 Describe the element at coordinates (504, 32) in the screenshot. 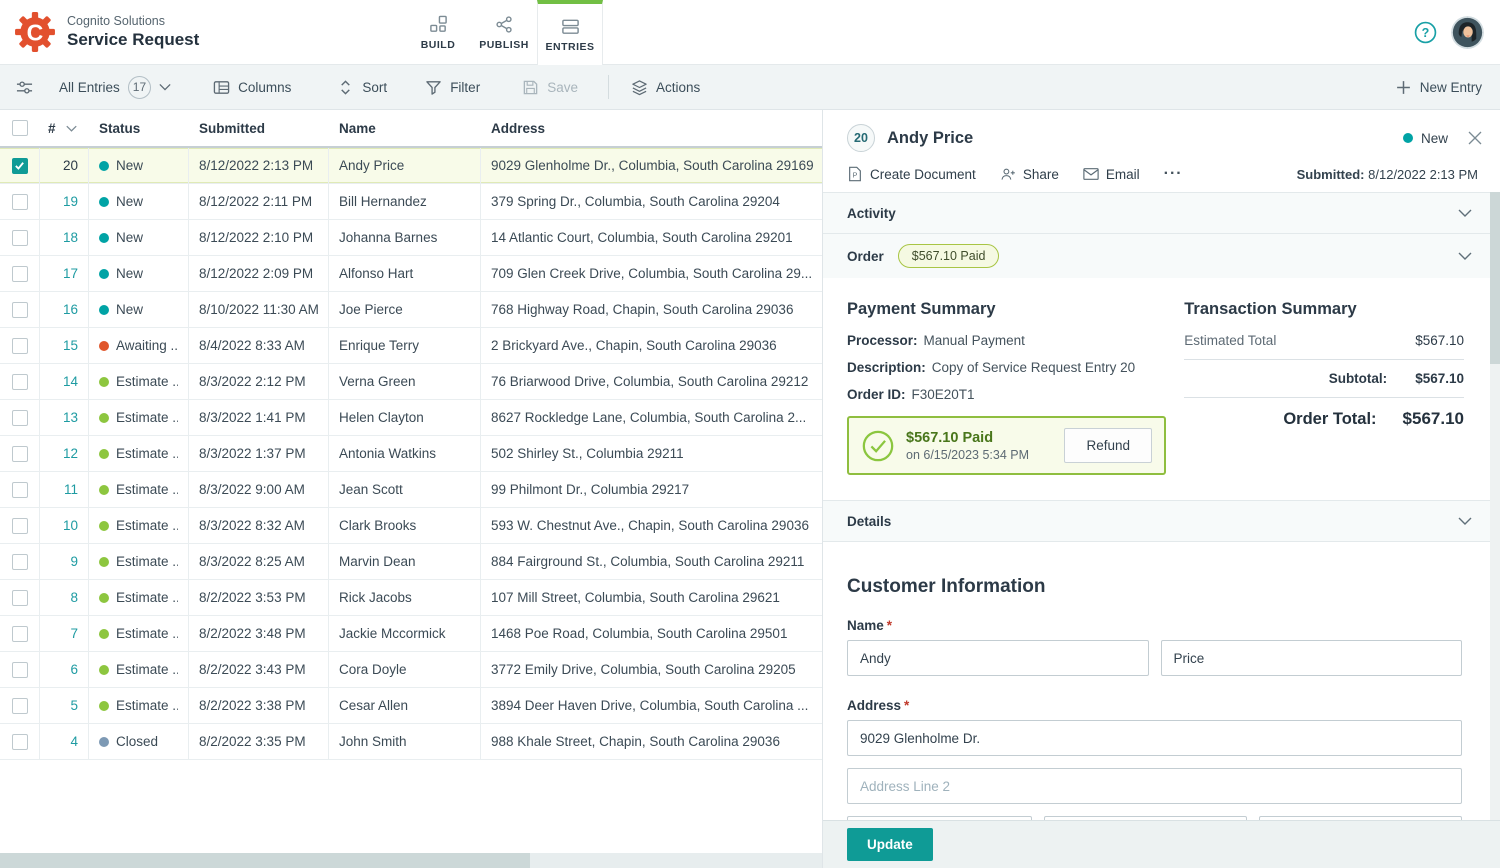

I see `tab-publish: PUBLISH` at that location.